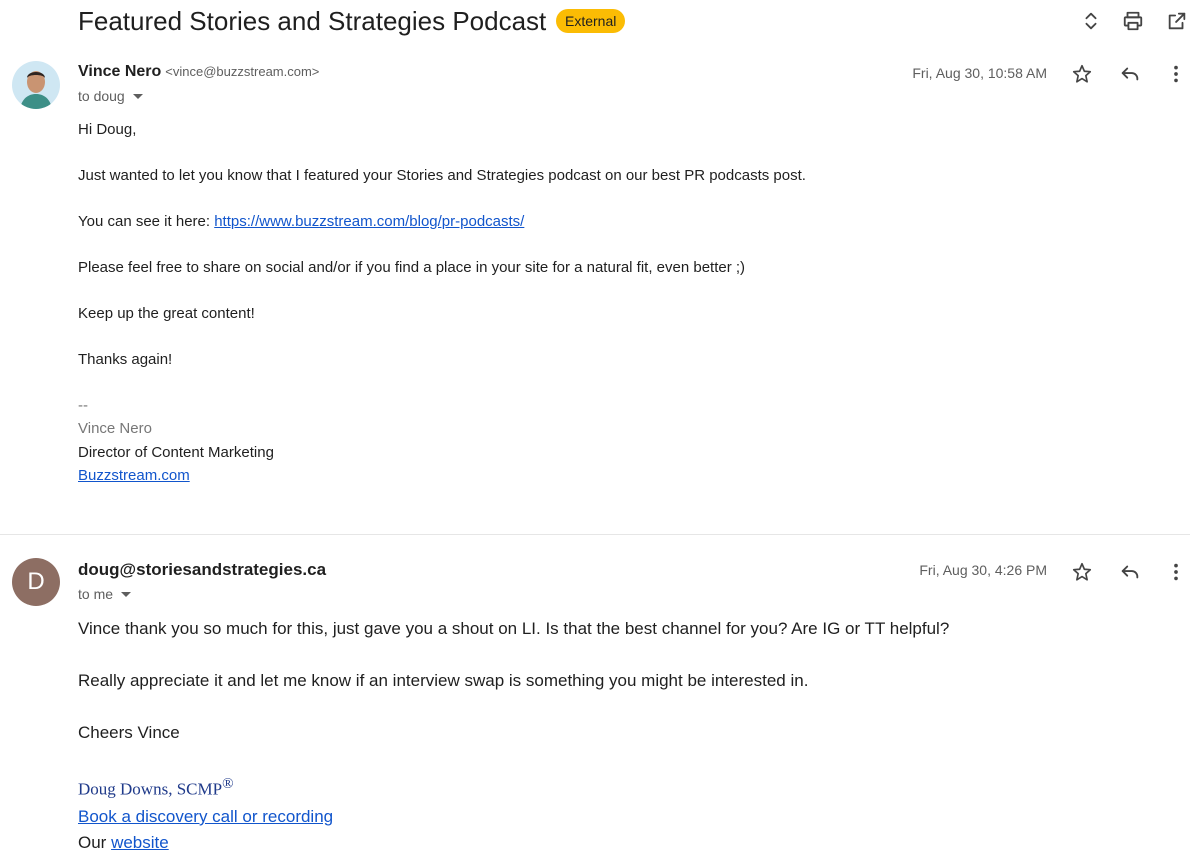 The image size is (1200, 857). I want to click on avatar: D, so click(36, 582).